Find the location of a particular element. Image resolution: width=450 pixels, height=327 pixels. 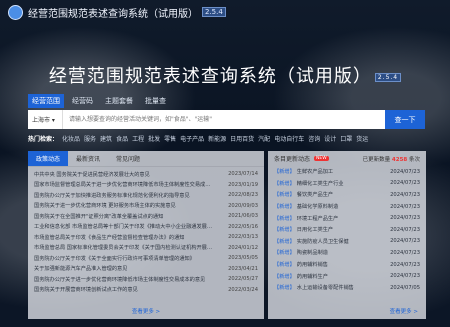

update-title: 生鲜农产品加工 is located at coordinates (315, 172).